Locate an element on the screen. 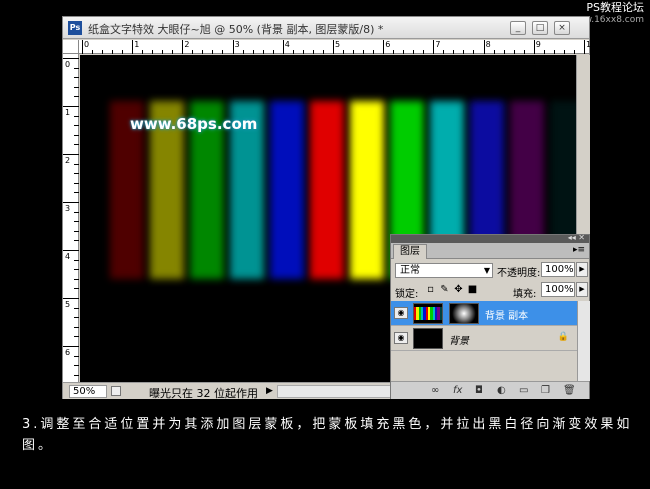  status-menu-arrow-icon: ▶ is located at coordinates (269, 391).